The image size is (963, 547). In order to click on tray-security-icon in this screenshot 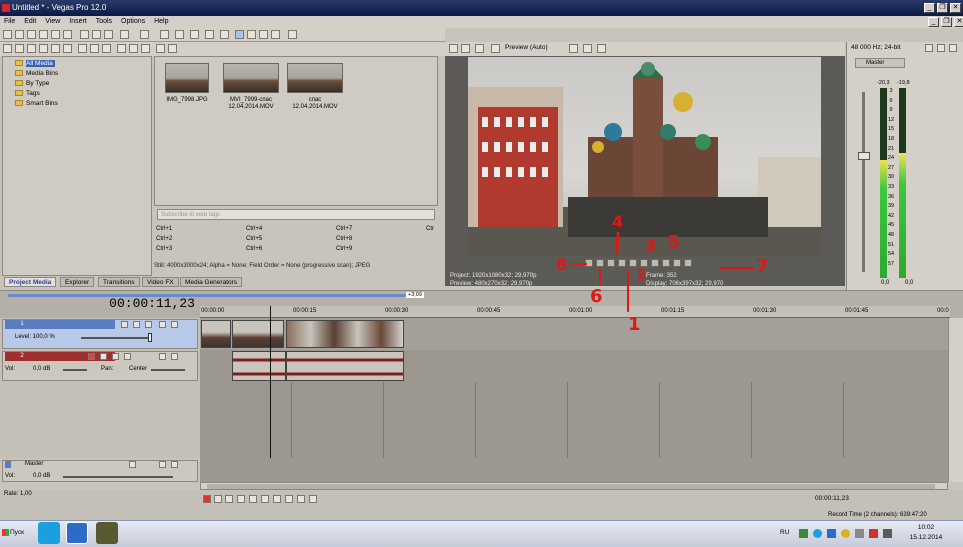, I will do `click(873, 533)`.